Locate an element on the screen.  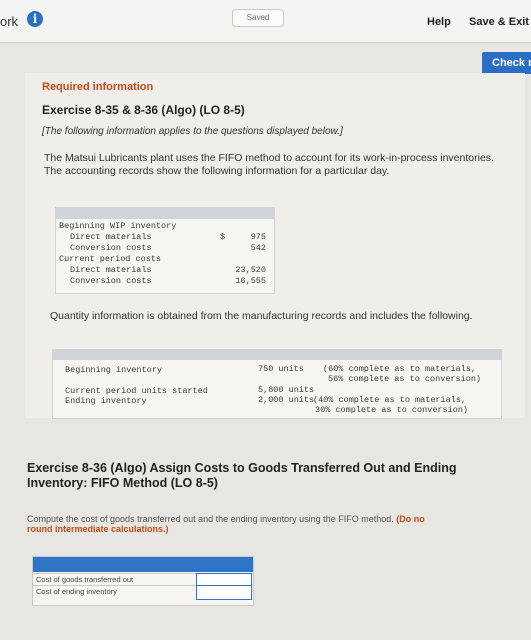
compute-bold-1: (Do no is located at coordinates (410, 519).